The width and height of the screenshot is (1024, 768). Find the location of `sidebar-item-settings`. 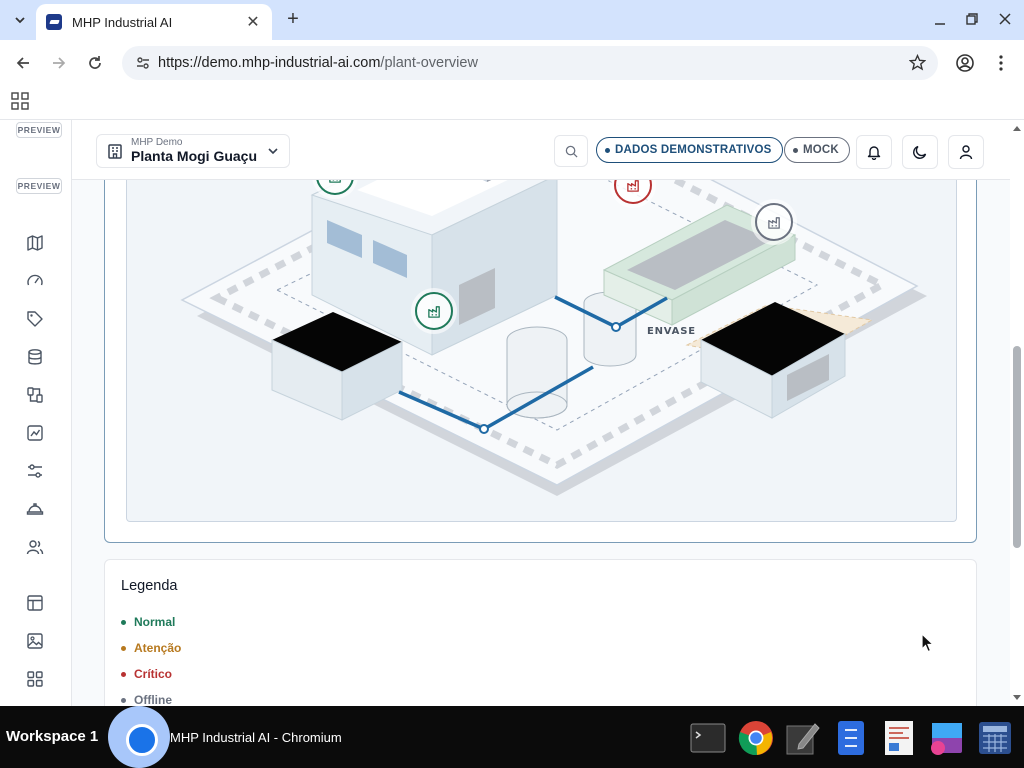

sidebar-item-settings is located at coordinates (35, 471).